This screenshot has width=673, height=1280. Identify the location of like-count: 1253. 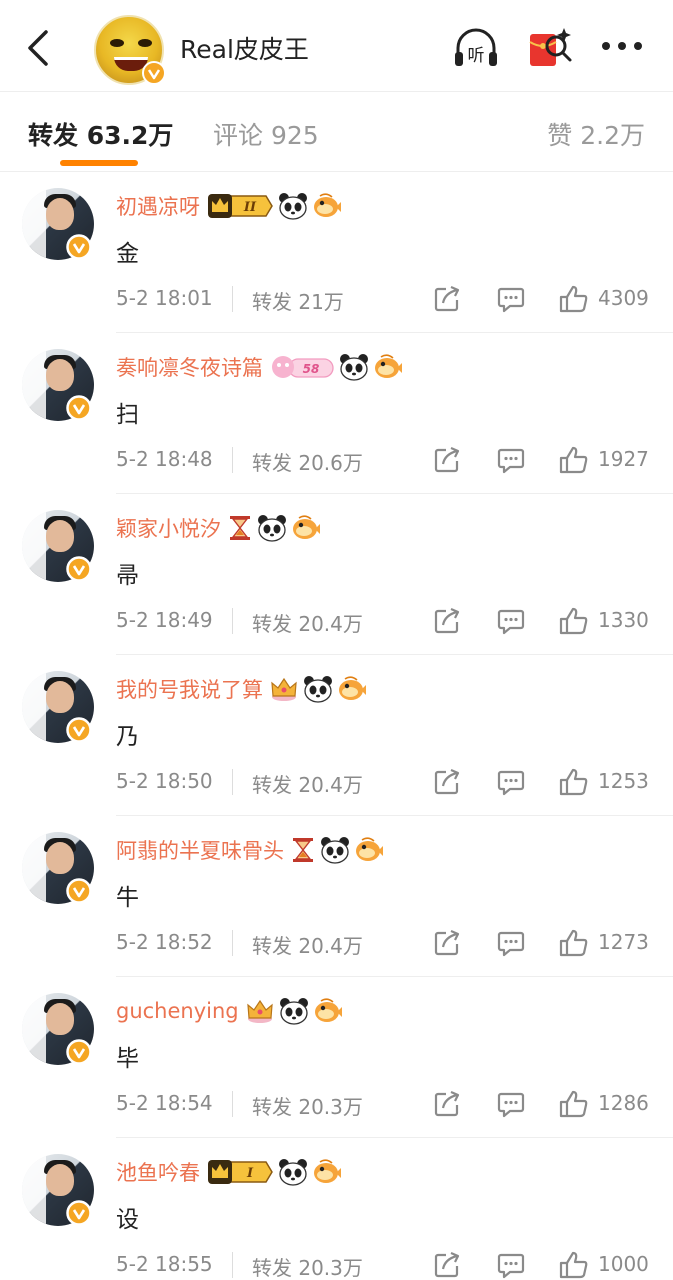
(623, 781).